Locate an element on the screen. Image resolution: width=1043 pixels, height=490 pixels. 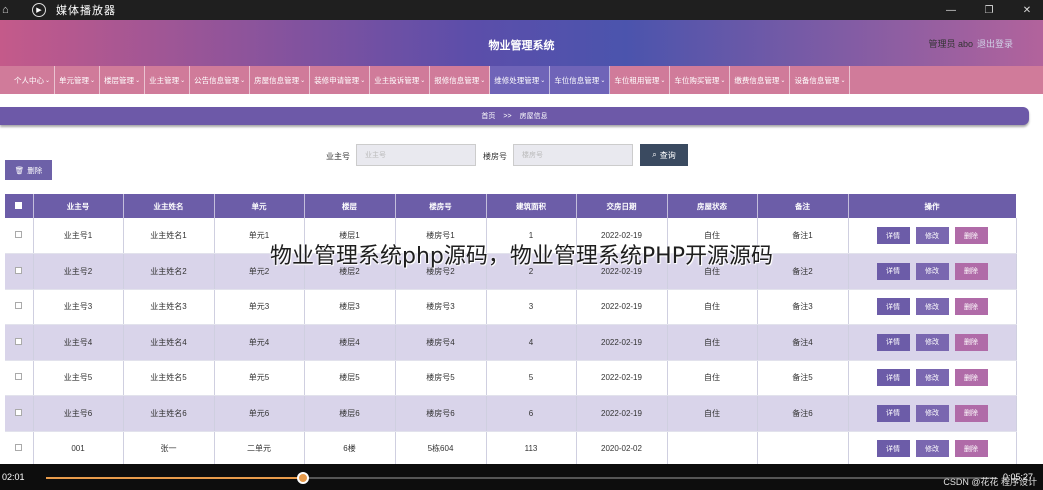
nav-item: 业主投诉管理 ⌄ is located at coordinates (400, 80).